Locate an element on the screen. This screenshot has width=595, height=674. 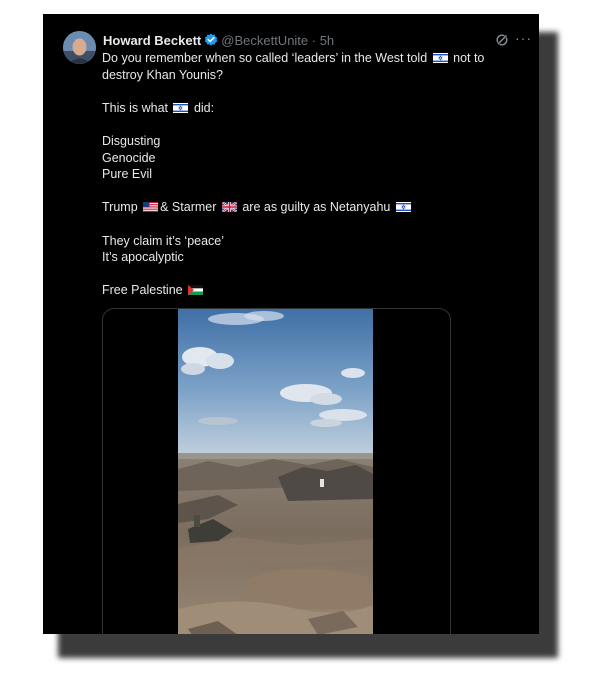
tweet-text-segment: It’s apocalyptic is located at coordinates (143, 257).